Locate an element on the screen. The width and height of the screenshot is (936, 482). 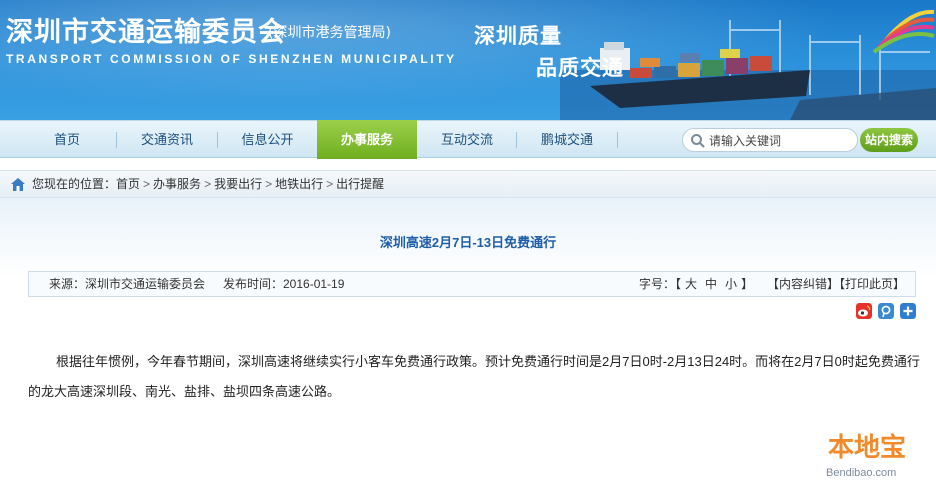
bendibao-logo: 本地宝 Bendibao.com is located at coordinates (878, 455).